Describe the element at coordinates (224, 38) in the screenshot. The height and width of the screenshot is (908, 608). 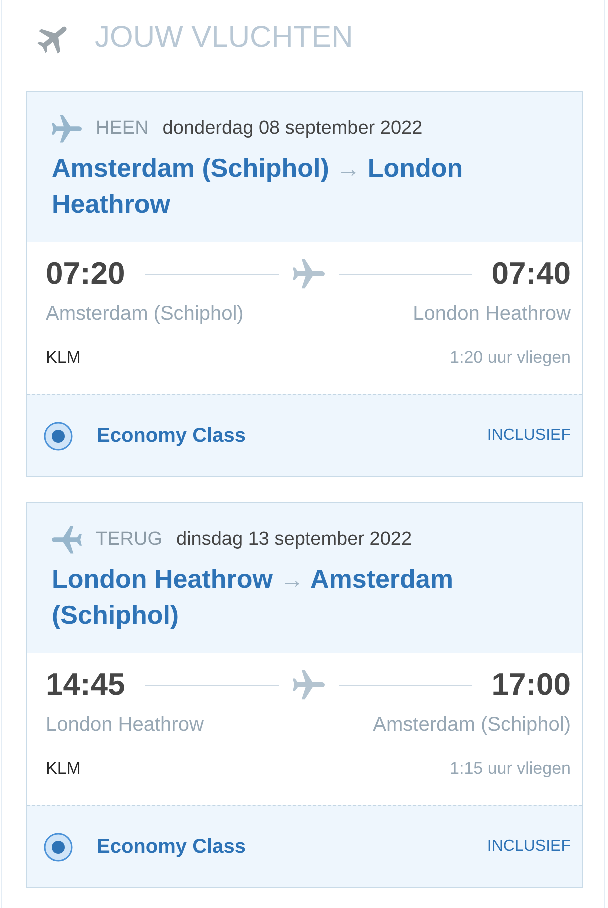
I see `section-title: JOUW VLUCHTEN` at that location.